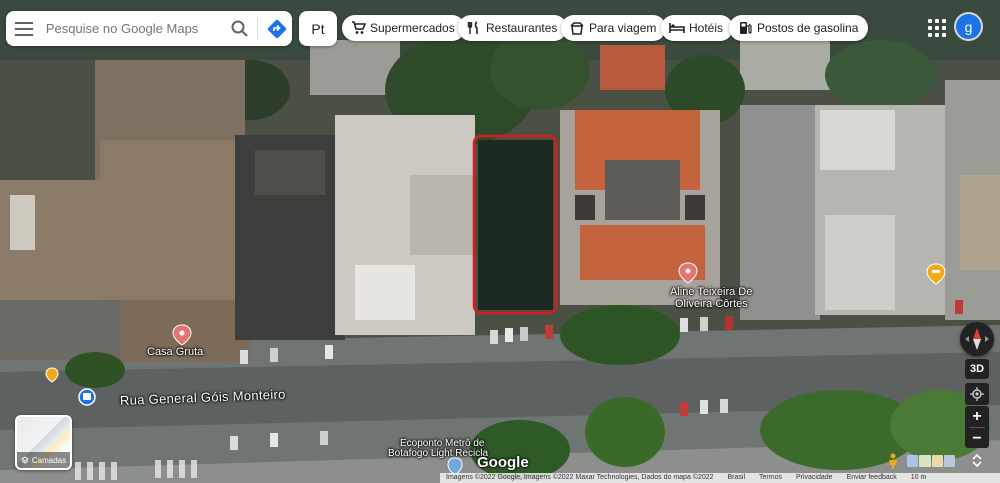 This screenshot has height=483, width=1000. What do you see at coordinates (711, 292) in the screenshot?
I see `place-label-aline-line1: Aline Teixeira De` at bounding box center [711, 292].